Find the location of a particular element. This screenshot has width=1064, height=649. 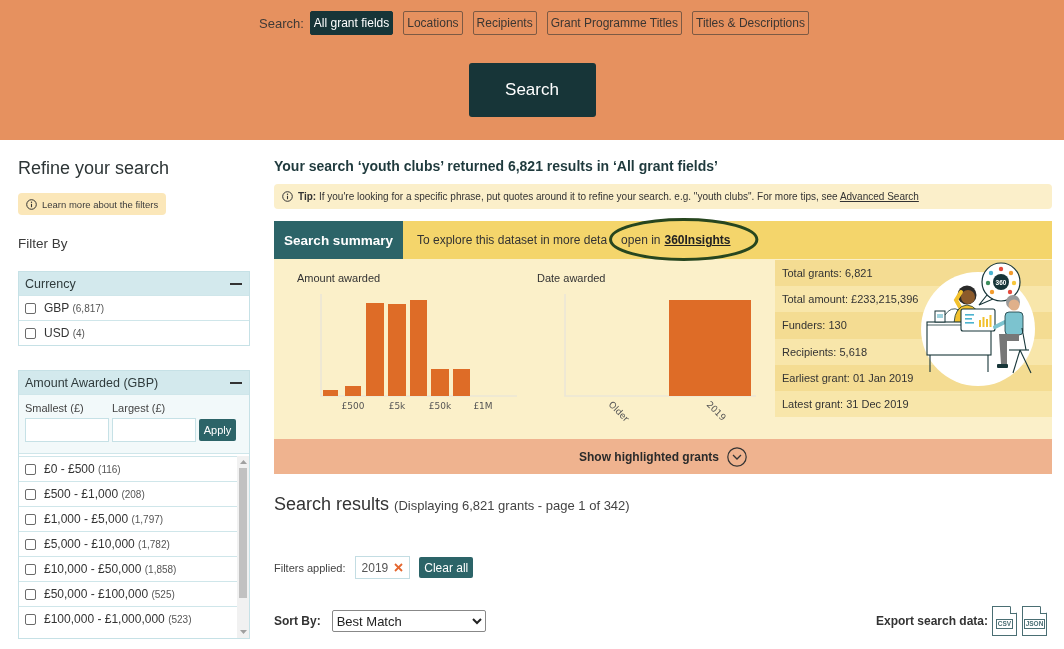

search-field-tab: Titles & Descriptions is located at coordinates (750, 23).